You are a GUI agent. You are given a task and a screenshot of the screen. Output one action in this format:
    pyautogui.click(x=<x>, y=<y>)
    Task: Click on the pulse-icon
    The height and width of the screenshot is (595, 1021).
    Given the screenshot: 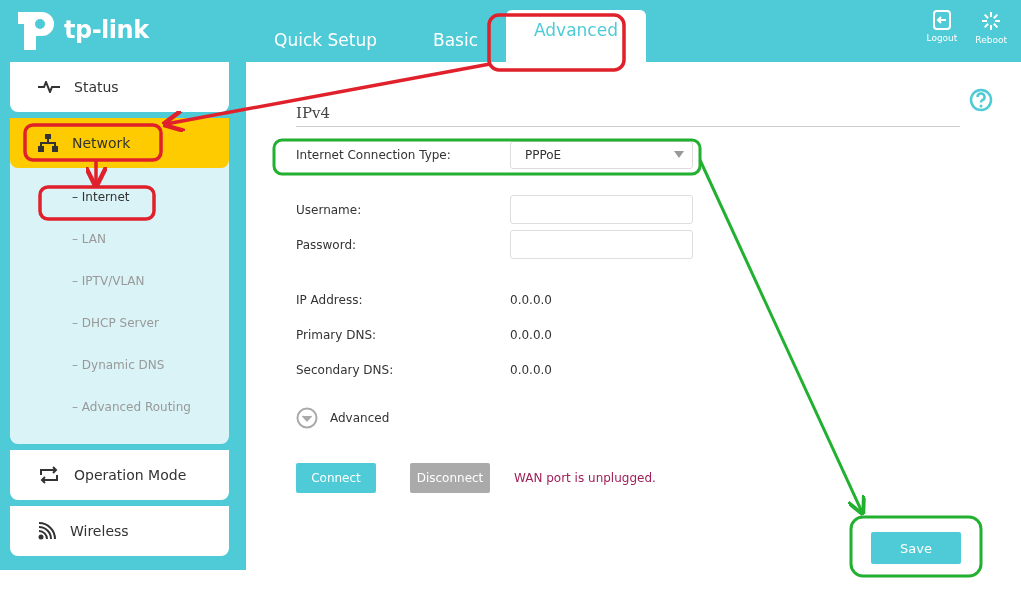 What is the action you would take?
    pyautogui.click(x=49, y=87)
    